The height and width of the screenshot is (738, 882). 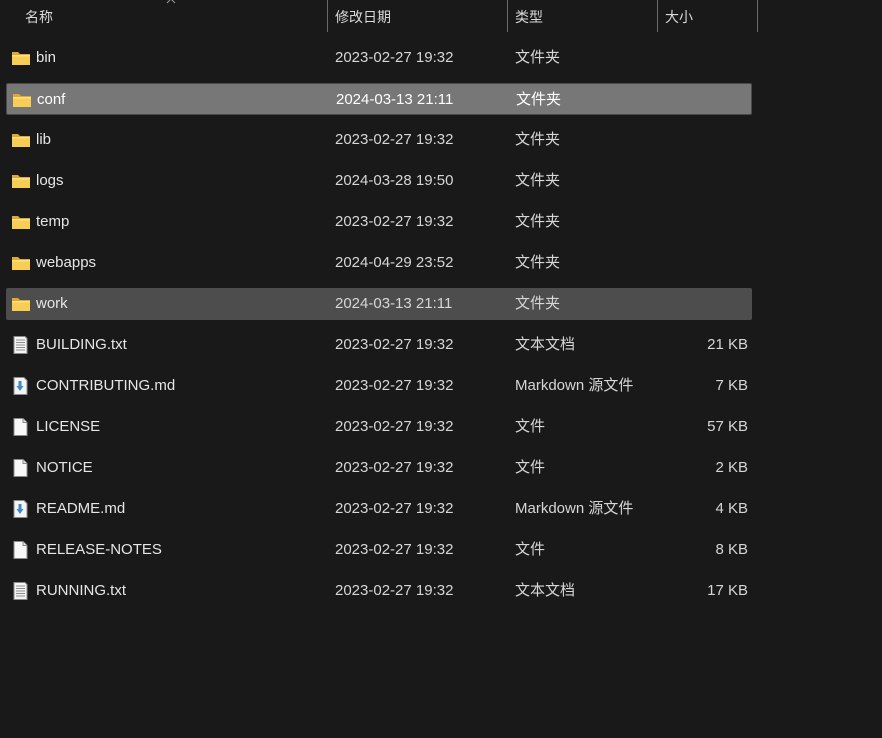 What do you see at coordinates (43, 140) in the screenshot?
I see `file-name: lib` at bounding box center [43, 140].